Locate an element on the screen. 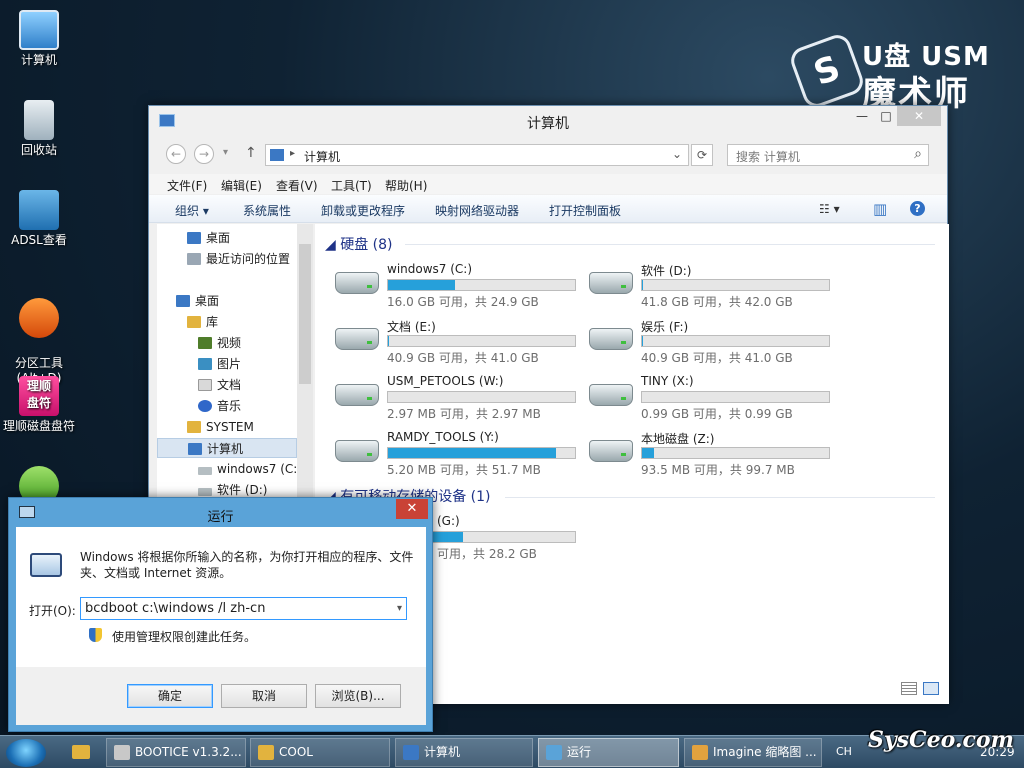  preview-pane-button: ▥ is located at coordinates (880, 209).